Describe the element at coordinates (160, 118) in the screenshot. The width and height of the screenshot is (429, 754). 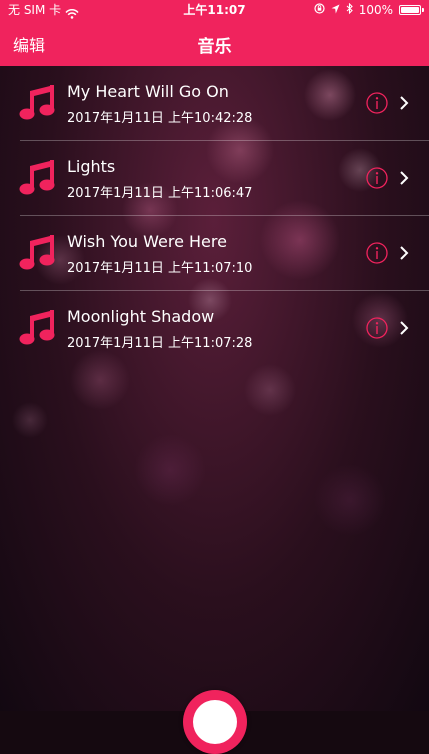
I see `song-date: 2017年1月11日 上午10:42:28` at that location.